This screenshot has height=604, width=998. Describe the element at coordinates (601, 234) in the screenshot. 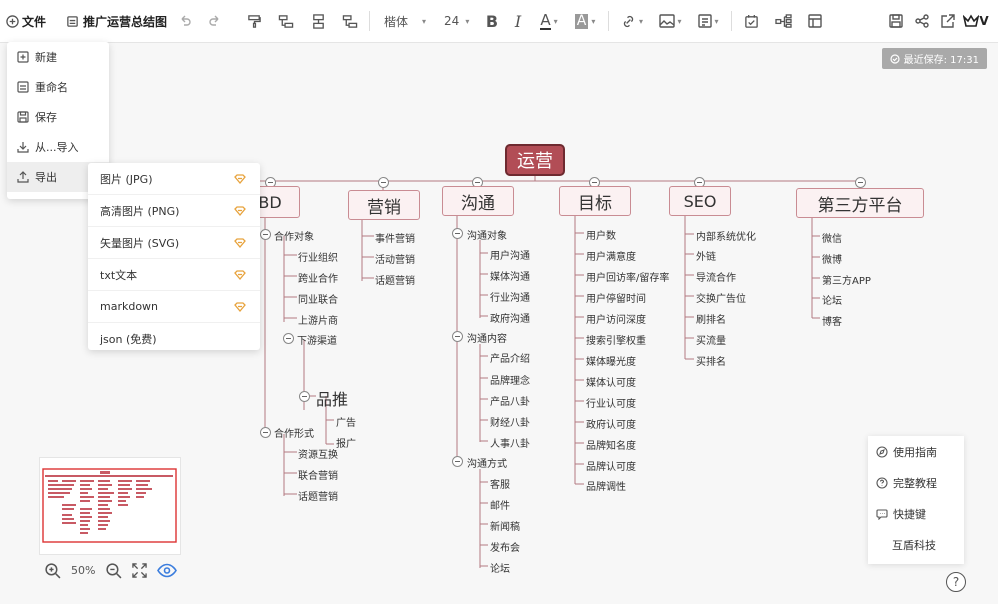

I see `leaf-node: 用户数` at that location.